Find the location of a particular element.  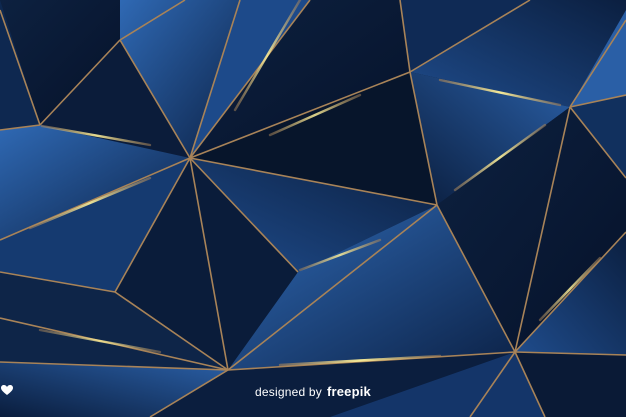

watermark-brand: freepik is located at coordinates (348, 391).